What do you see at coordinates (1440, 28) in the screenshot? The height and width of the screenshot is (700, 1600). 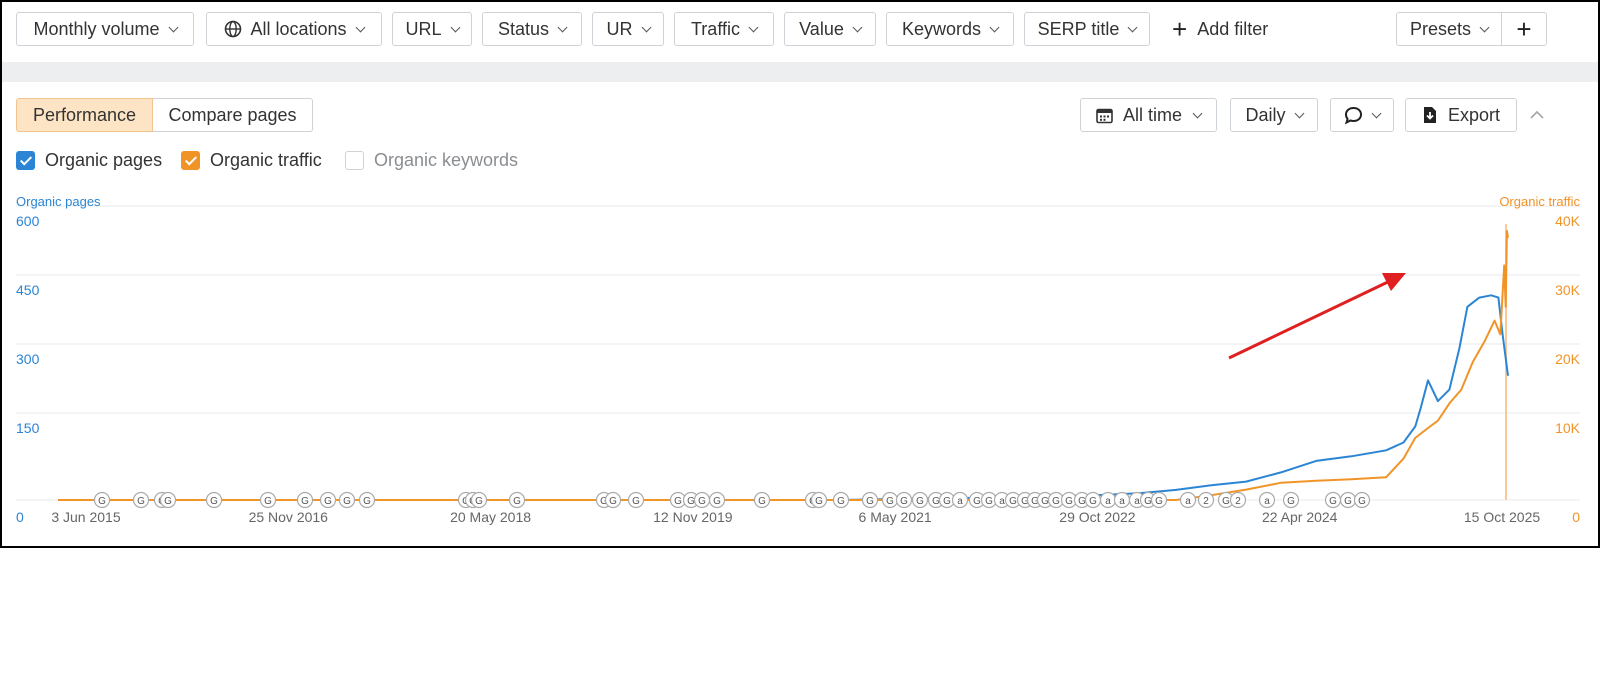 I see `presets-label: Presets` at bounding box center [1440, 28].